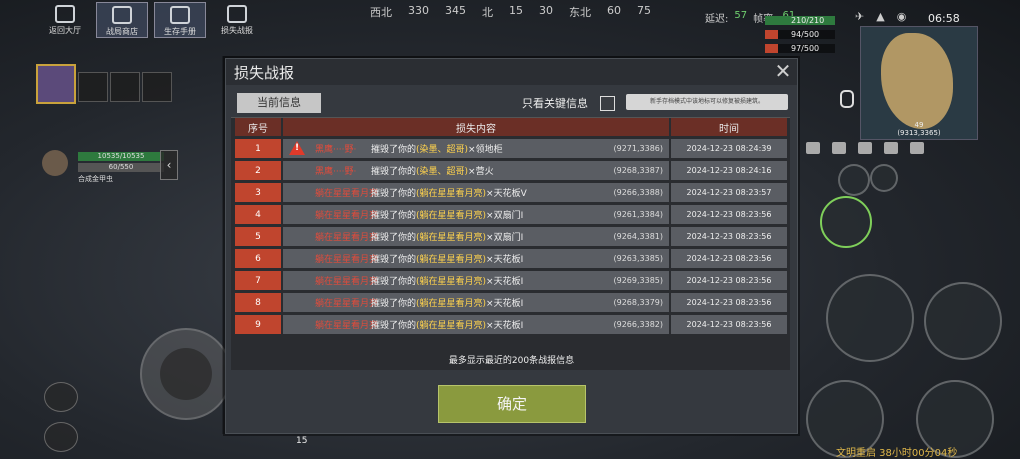 Image resolution: width=1020 pixels, height=459 pixels. I want to click on warning-icon, so click(891, 148).